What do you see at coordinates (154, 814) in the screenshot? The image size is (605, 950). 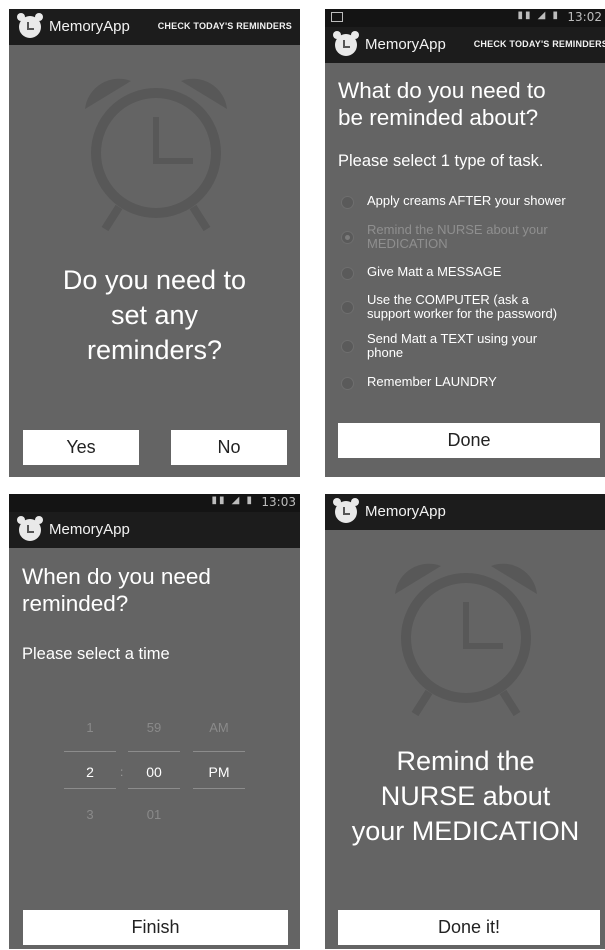 I see `minute-next: 01` at bounding box center [154, 814].